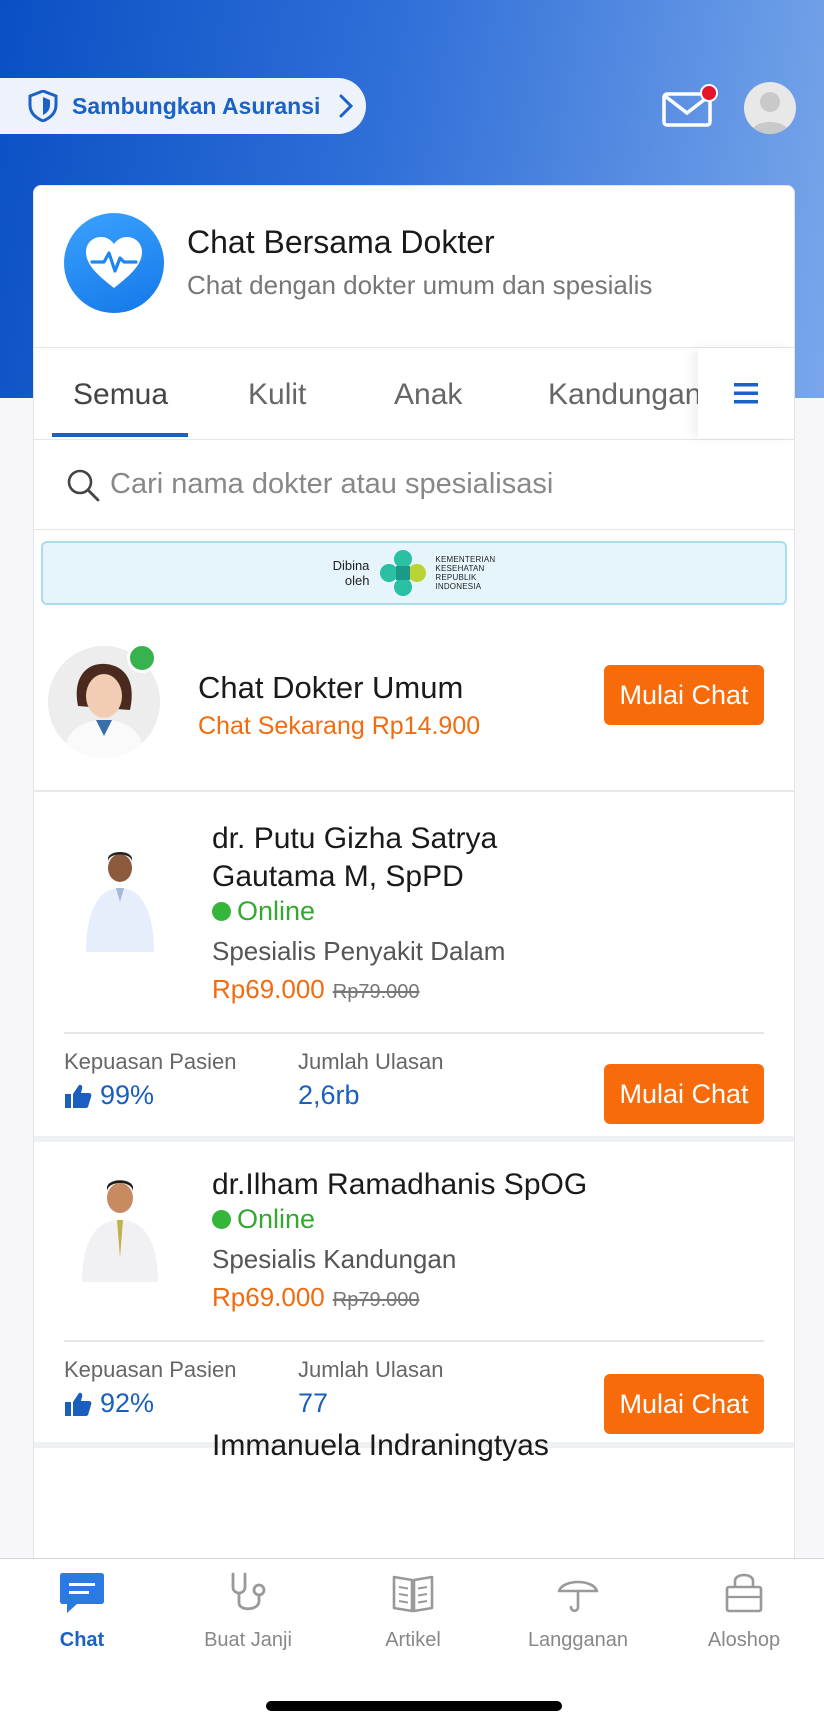  I want to click on notification-badge, so click(709, 93).